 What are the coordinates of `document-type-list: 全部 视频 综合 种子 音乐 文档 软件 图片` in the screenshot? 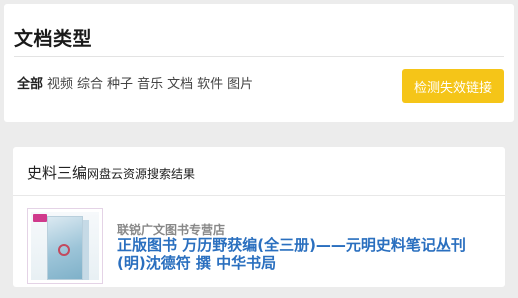 It's located at (135, 82).